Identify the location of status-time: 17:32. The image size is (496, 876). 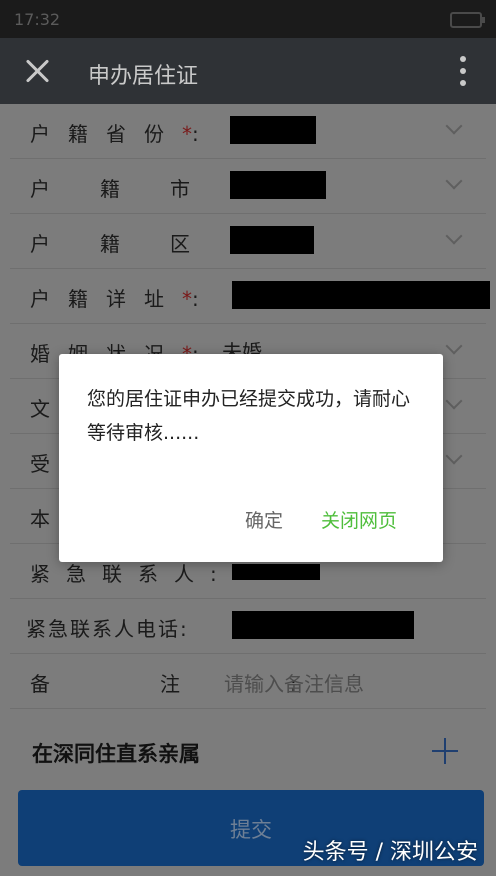
(37, 19).